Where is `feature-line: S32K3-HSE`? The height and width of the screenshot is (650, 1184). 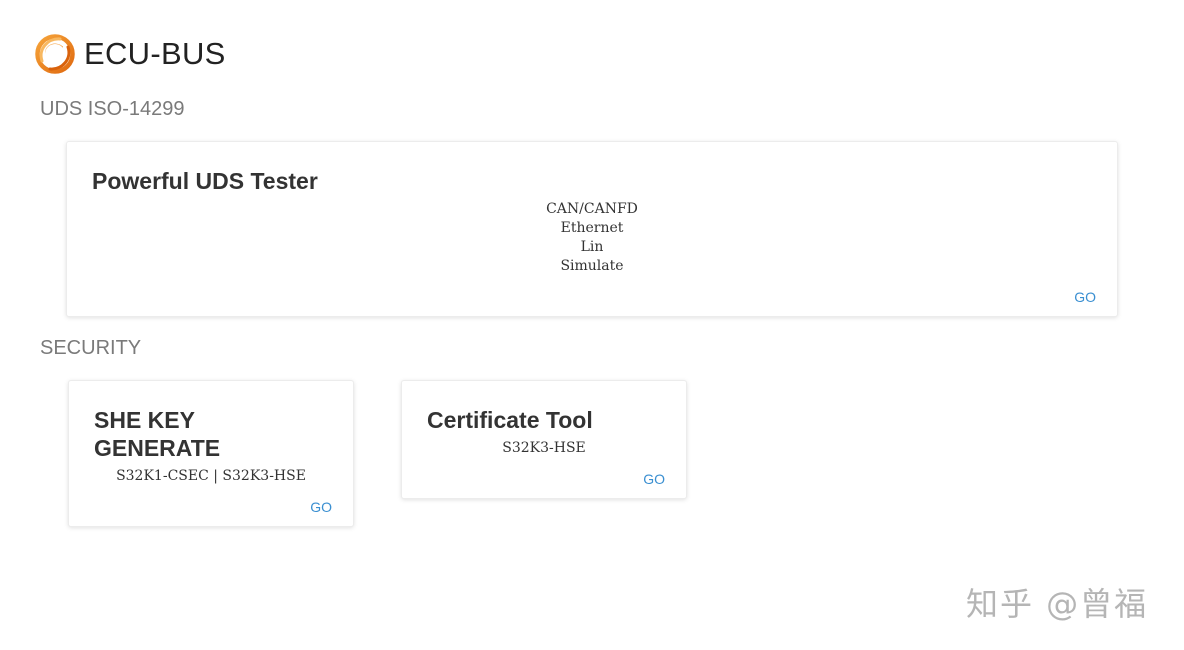 feature-line: S32K3-HSE is located at coordinates (544, 448).